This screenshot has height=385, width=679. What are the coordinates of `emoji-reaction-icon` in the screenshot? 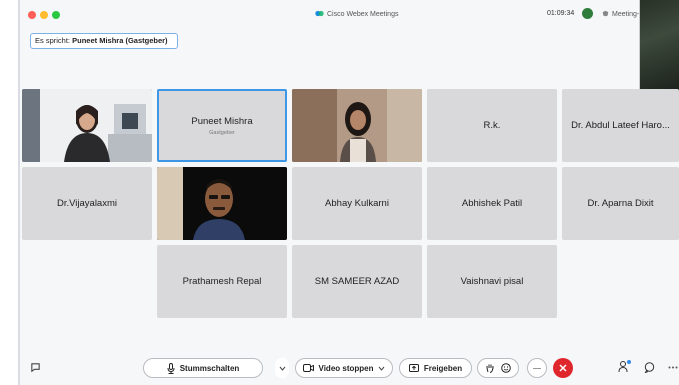 It's located at (505, 368).